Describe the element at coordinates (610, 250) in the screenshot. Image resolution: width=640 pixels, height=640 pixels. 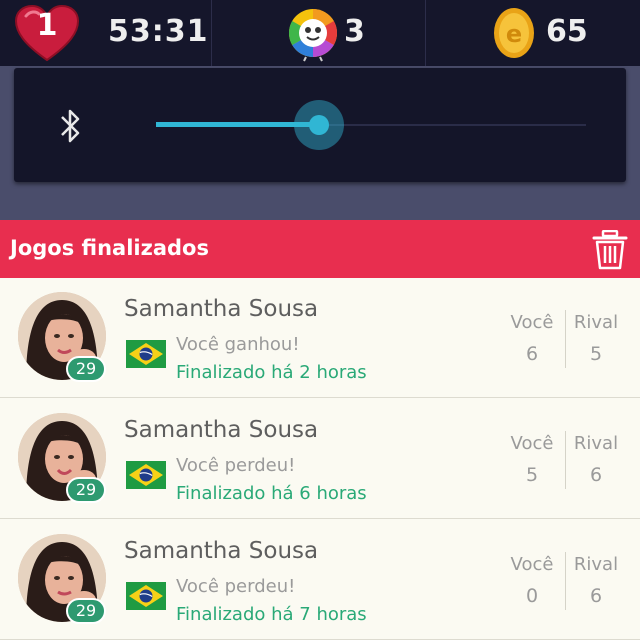
I see `trash-icon` at that location.